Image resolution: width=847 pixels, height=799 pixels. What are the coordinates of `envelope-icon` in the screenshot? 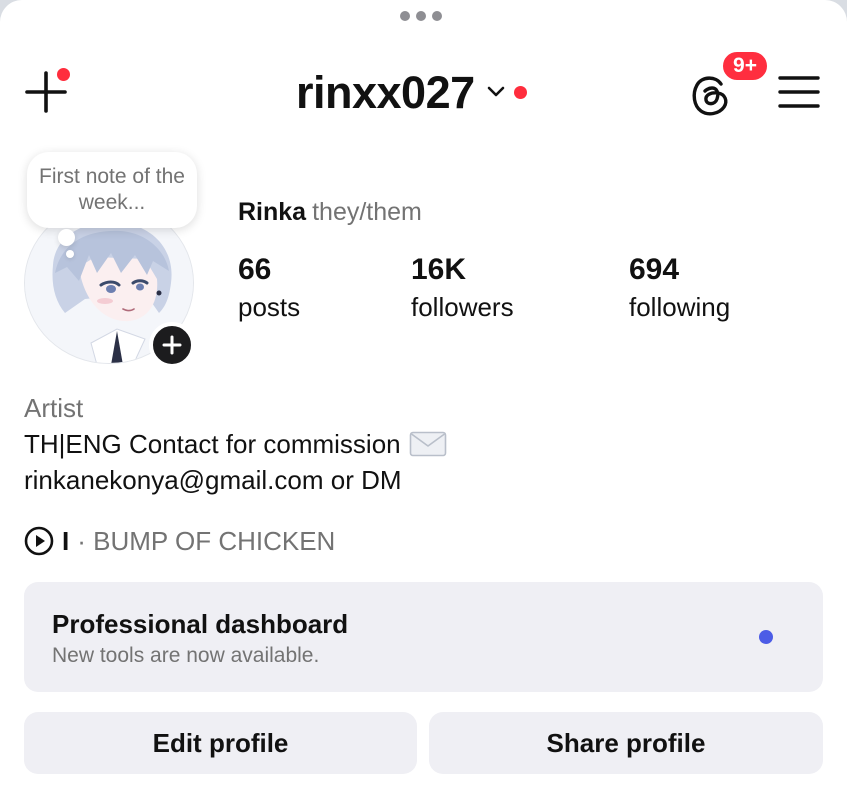 It's located at (427, 444).